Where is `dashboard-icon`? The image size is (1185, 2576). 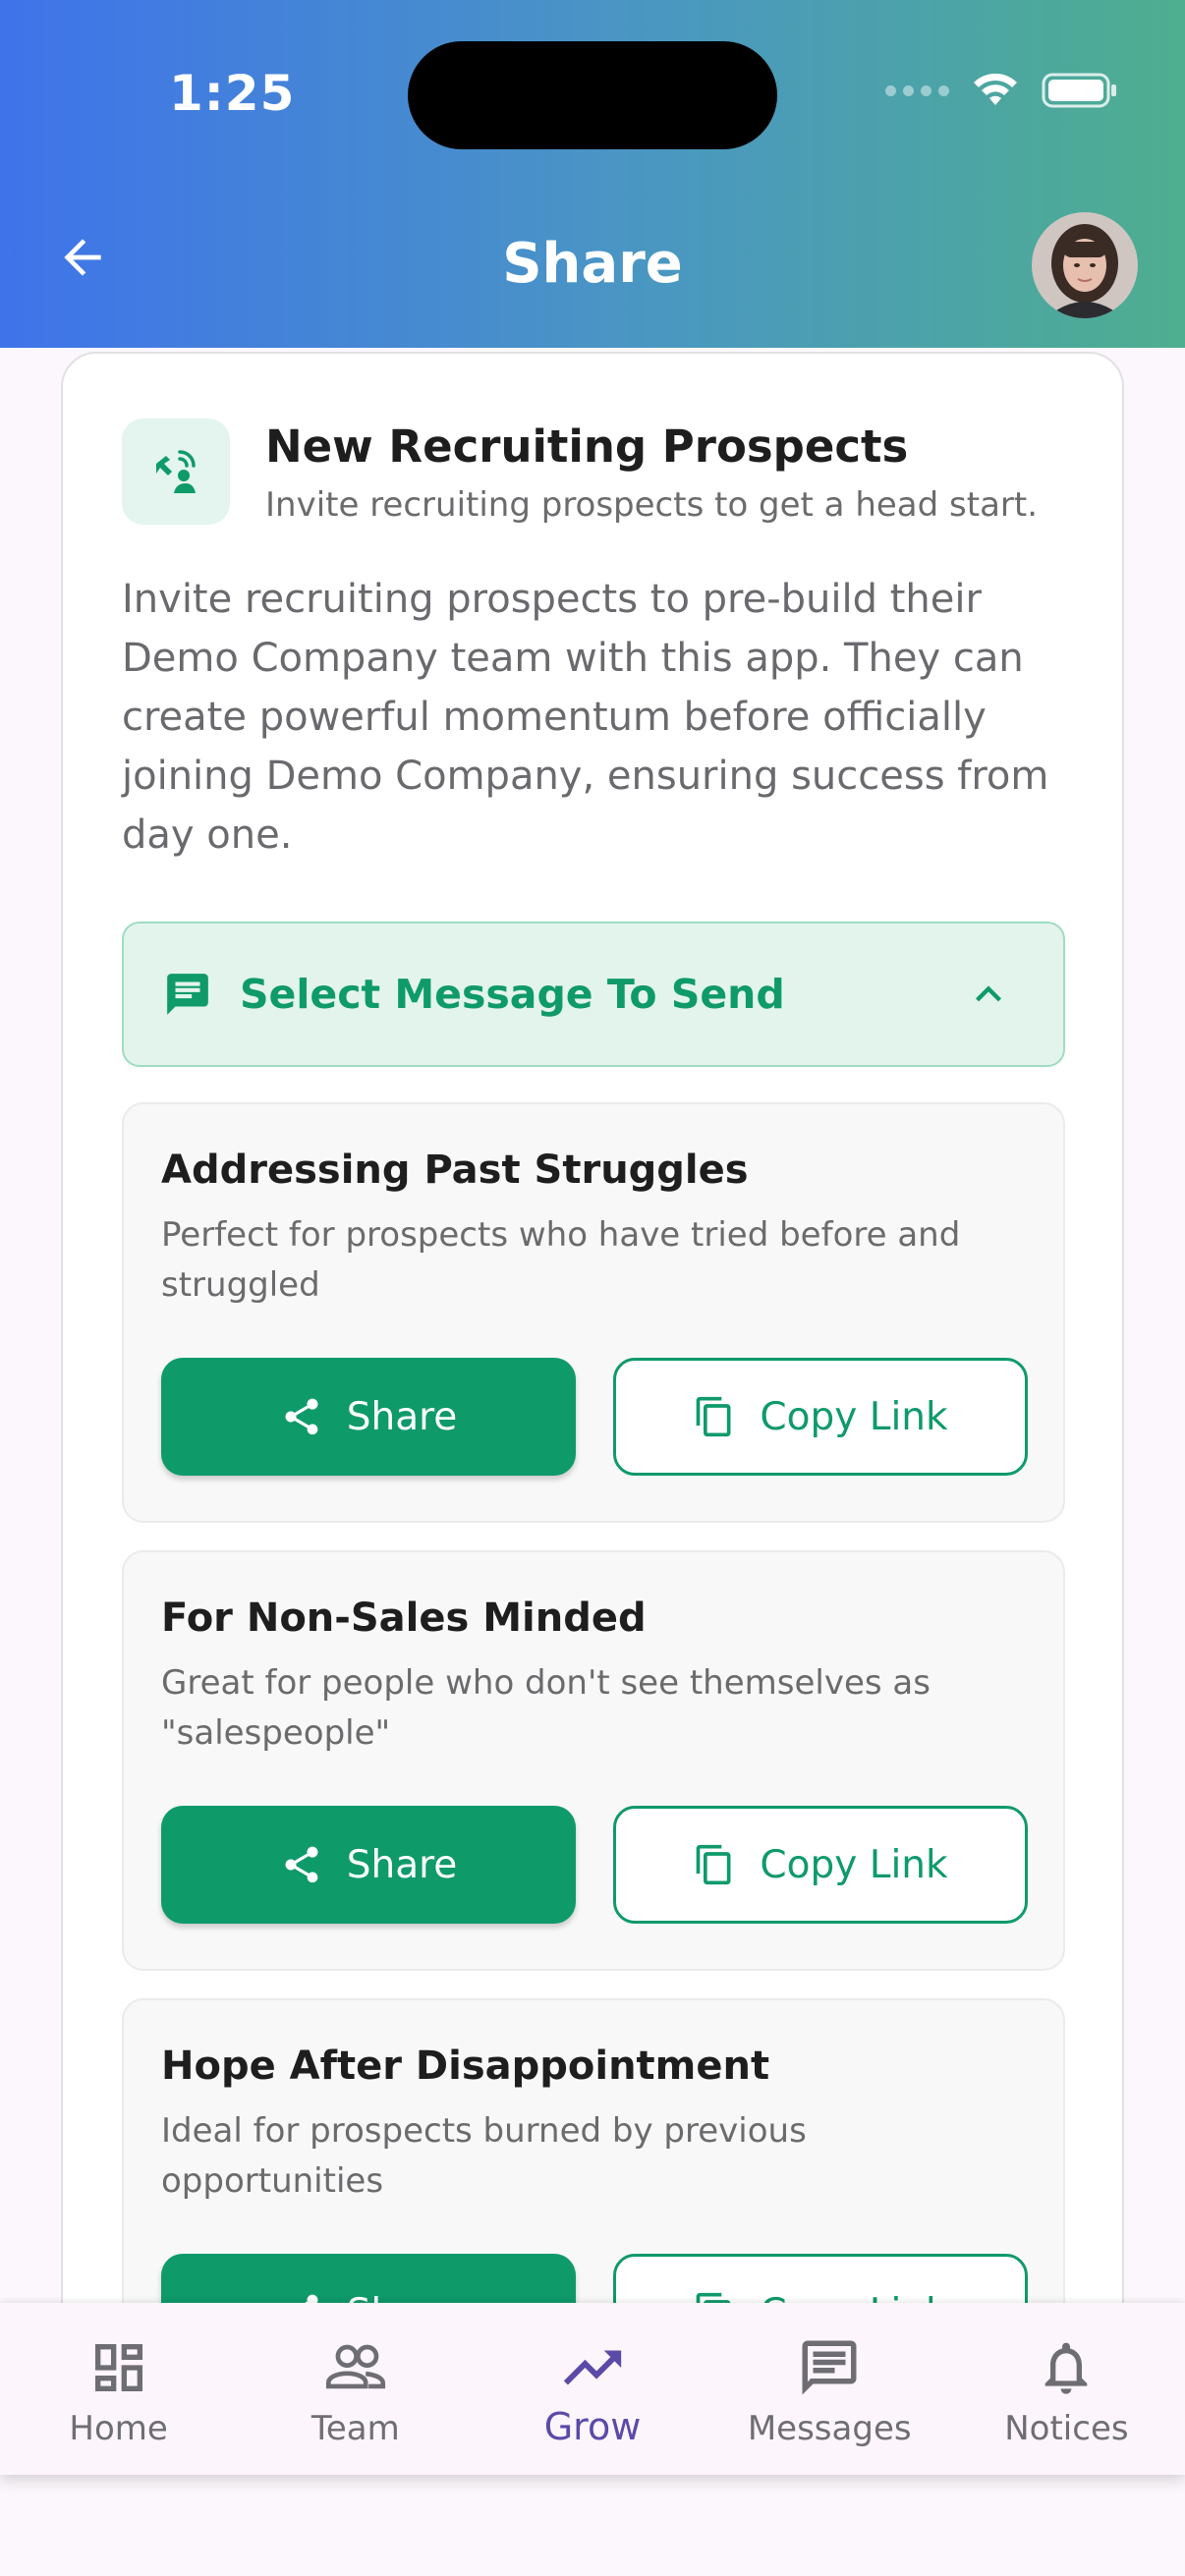
dashboard-icon is located at coordinates (118, 2367).